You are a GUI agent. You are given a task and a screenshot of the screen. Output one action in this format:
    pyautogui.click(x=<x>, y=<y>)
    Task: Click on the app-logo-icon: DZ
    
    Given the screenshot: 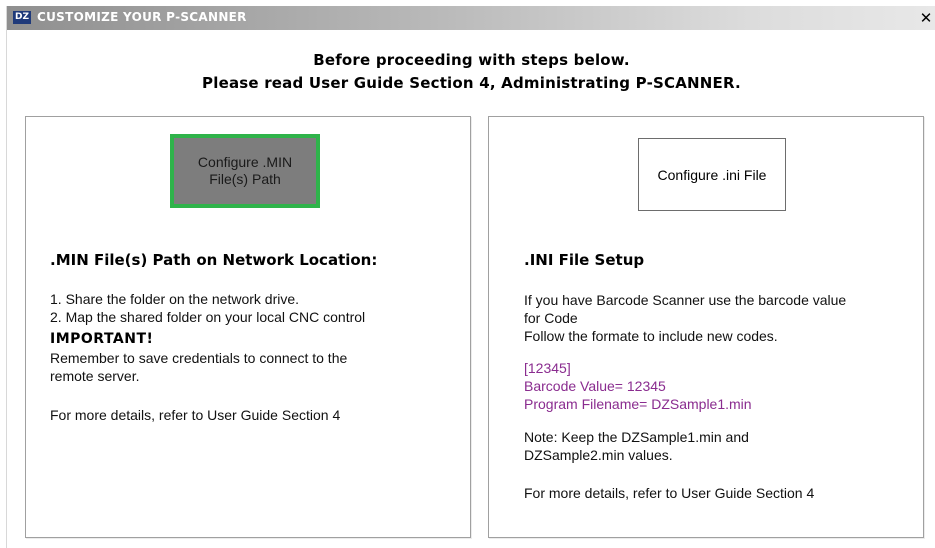 What is the action you would take?
    pyautogui.click(x=22, y=17)
    